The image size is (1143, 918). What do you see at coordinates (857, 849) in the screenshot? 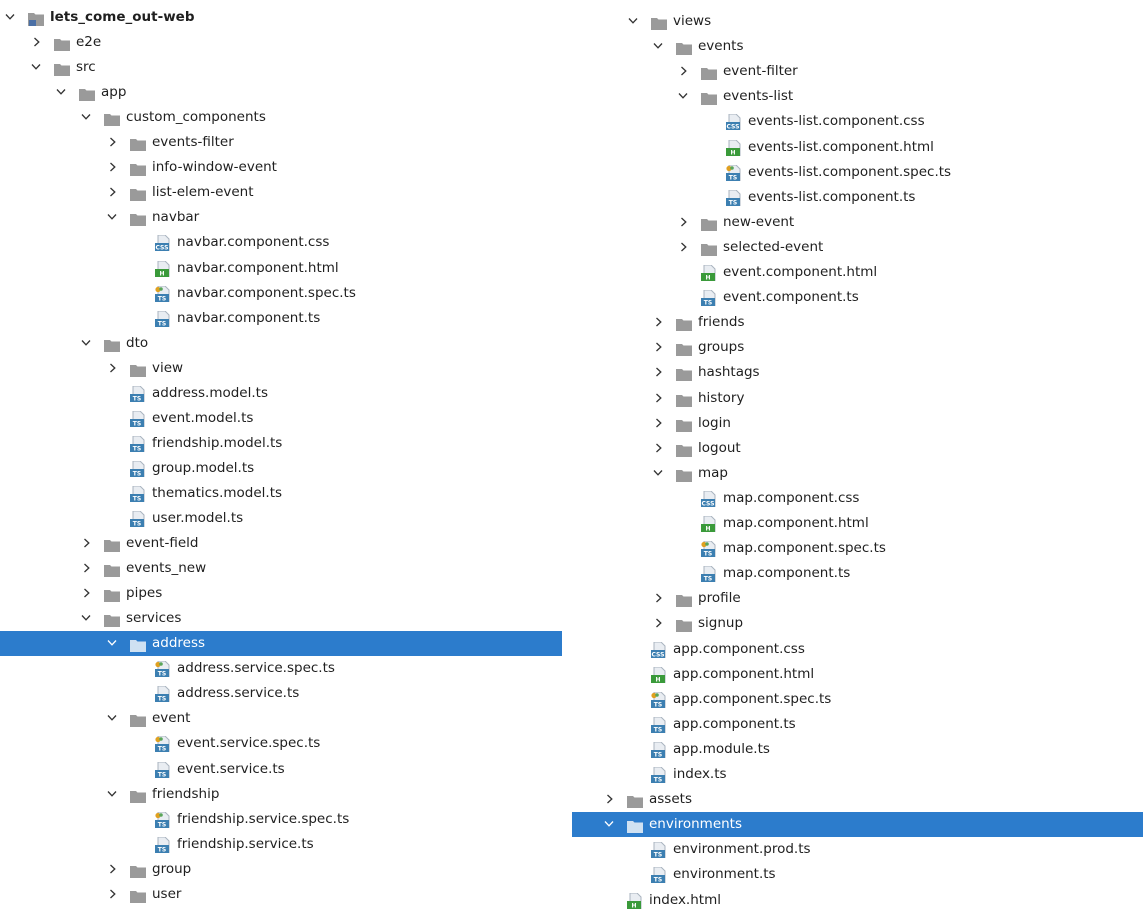
I see `tree-file-environment-prod-ts: TS environment.prod.ts` at bounding box center [857, 849].